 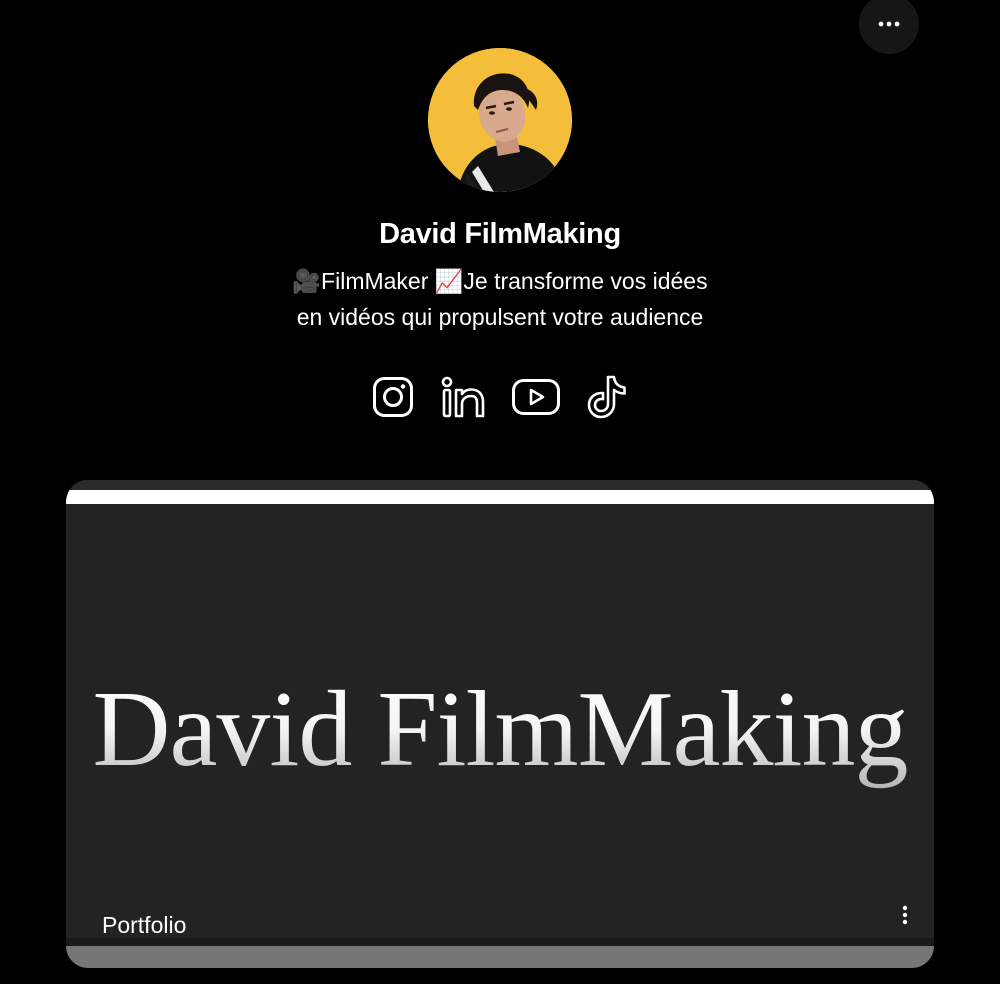 I want to click on bio-line: en vidéos qui propulsent votre audience, so click(x=500, y=317).